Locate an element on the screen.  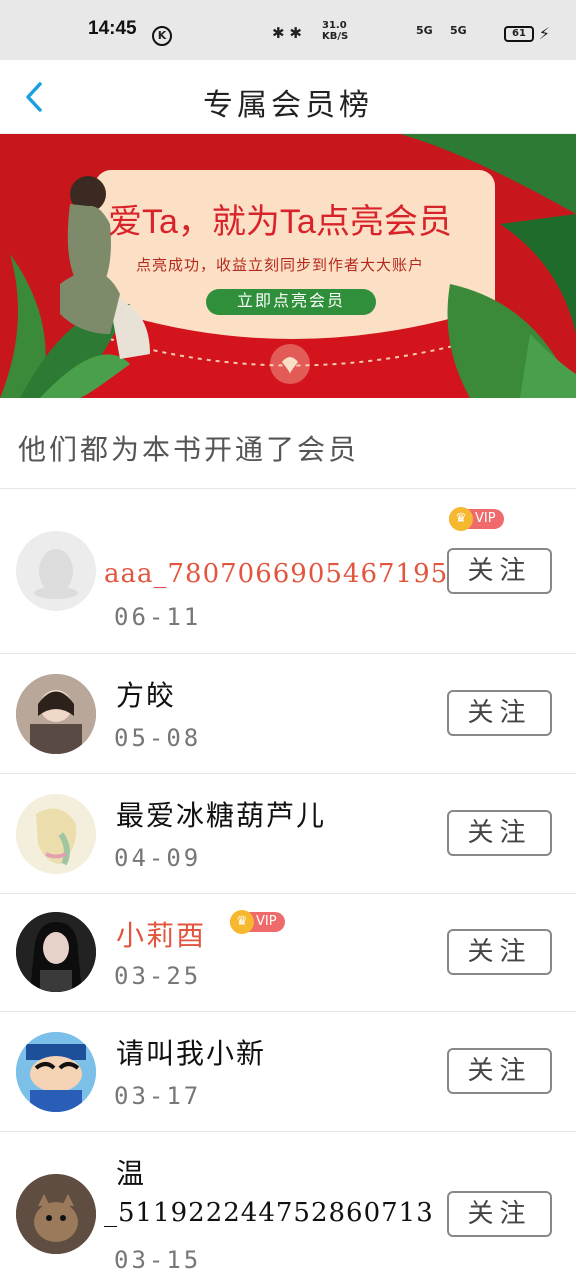
member-row: 方皎 05-08 关注 is located at coordinates (288, 714).